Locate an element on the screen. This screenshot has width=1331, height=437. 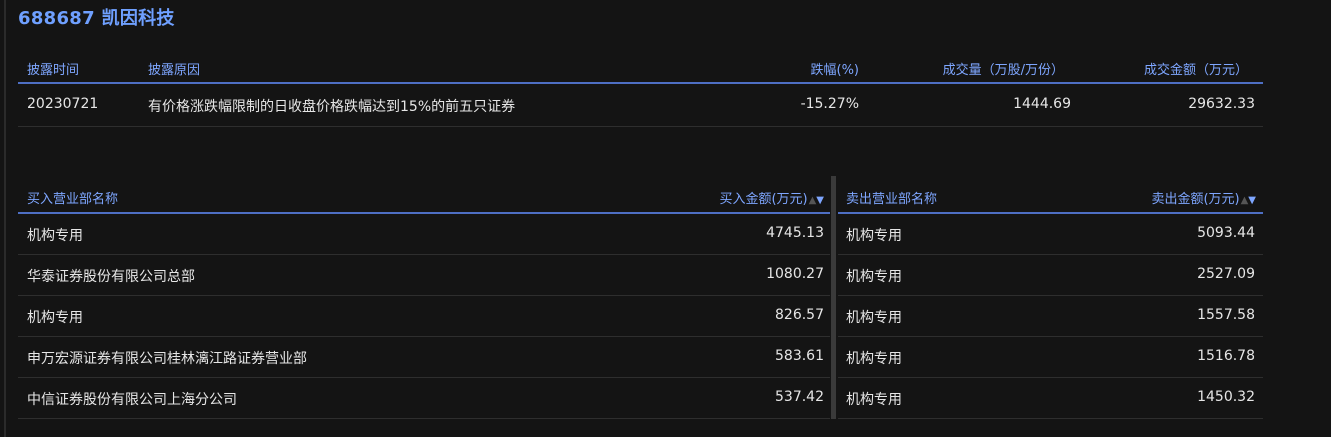
summary-date: 20230721 is located at coordinates (63, 104).